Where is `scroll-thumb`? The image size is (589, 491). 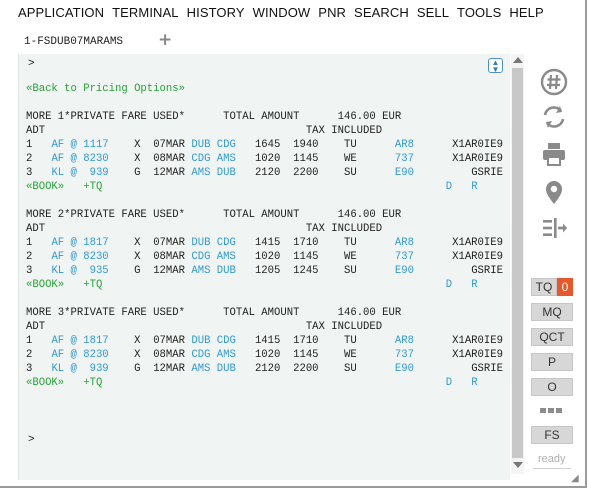 scroll-thumb is located at coordinates (517, 263).